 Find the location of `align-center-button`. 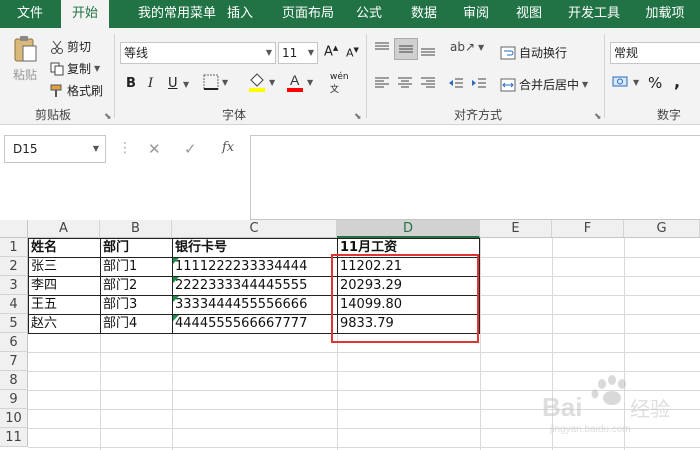

align-center-button is located at coordinates (405, 83).